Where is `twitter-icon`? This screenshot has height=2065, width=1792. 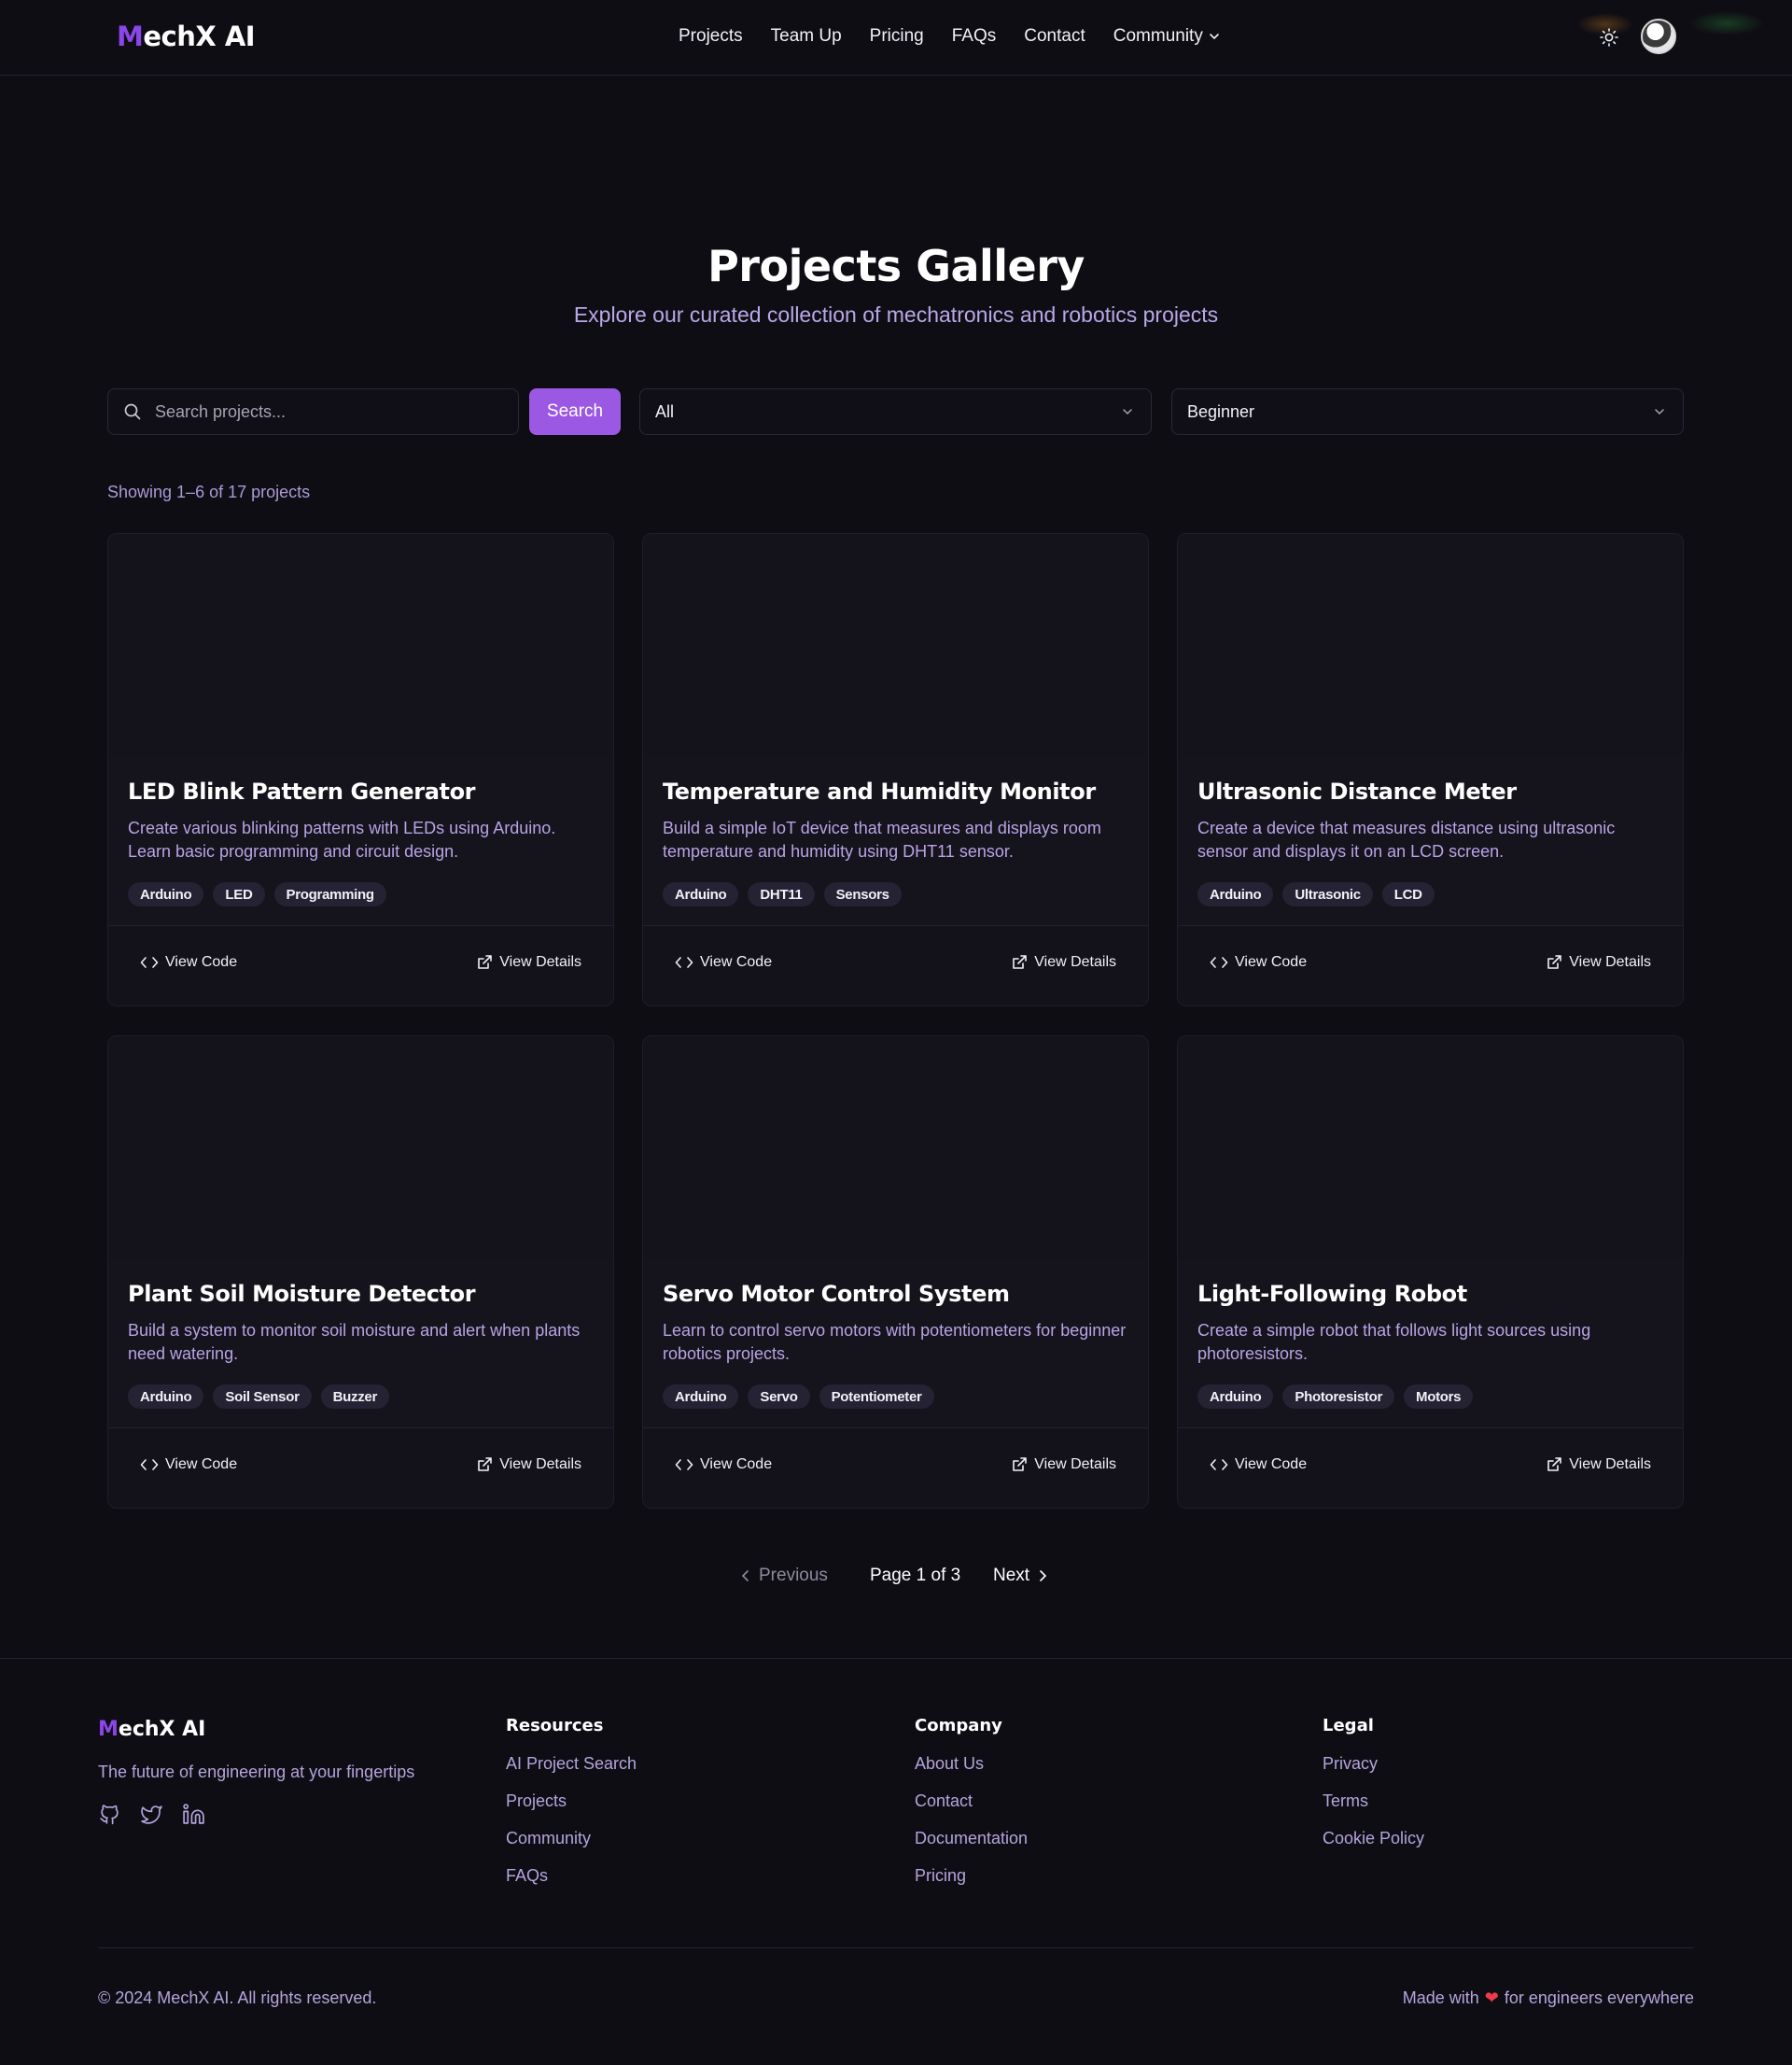
twitter-icon is located at coordinates (151, 1814).